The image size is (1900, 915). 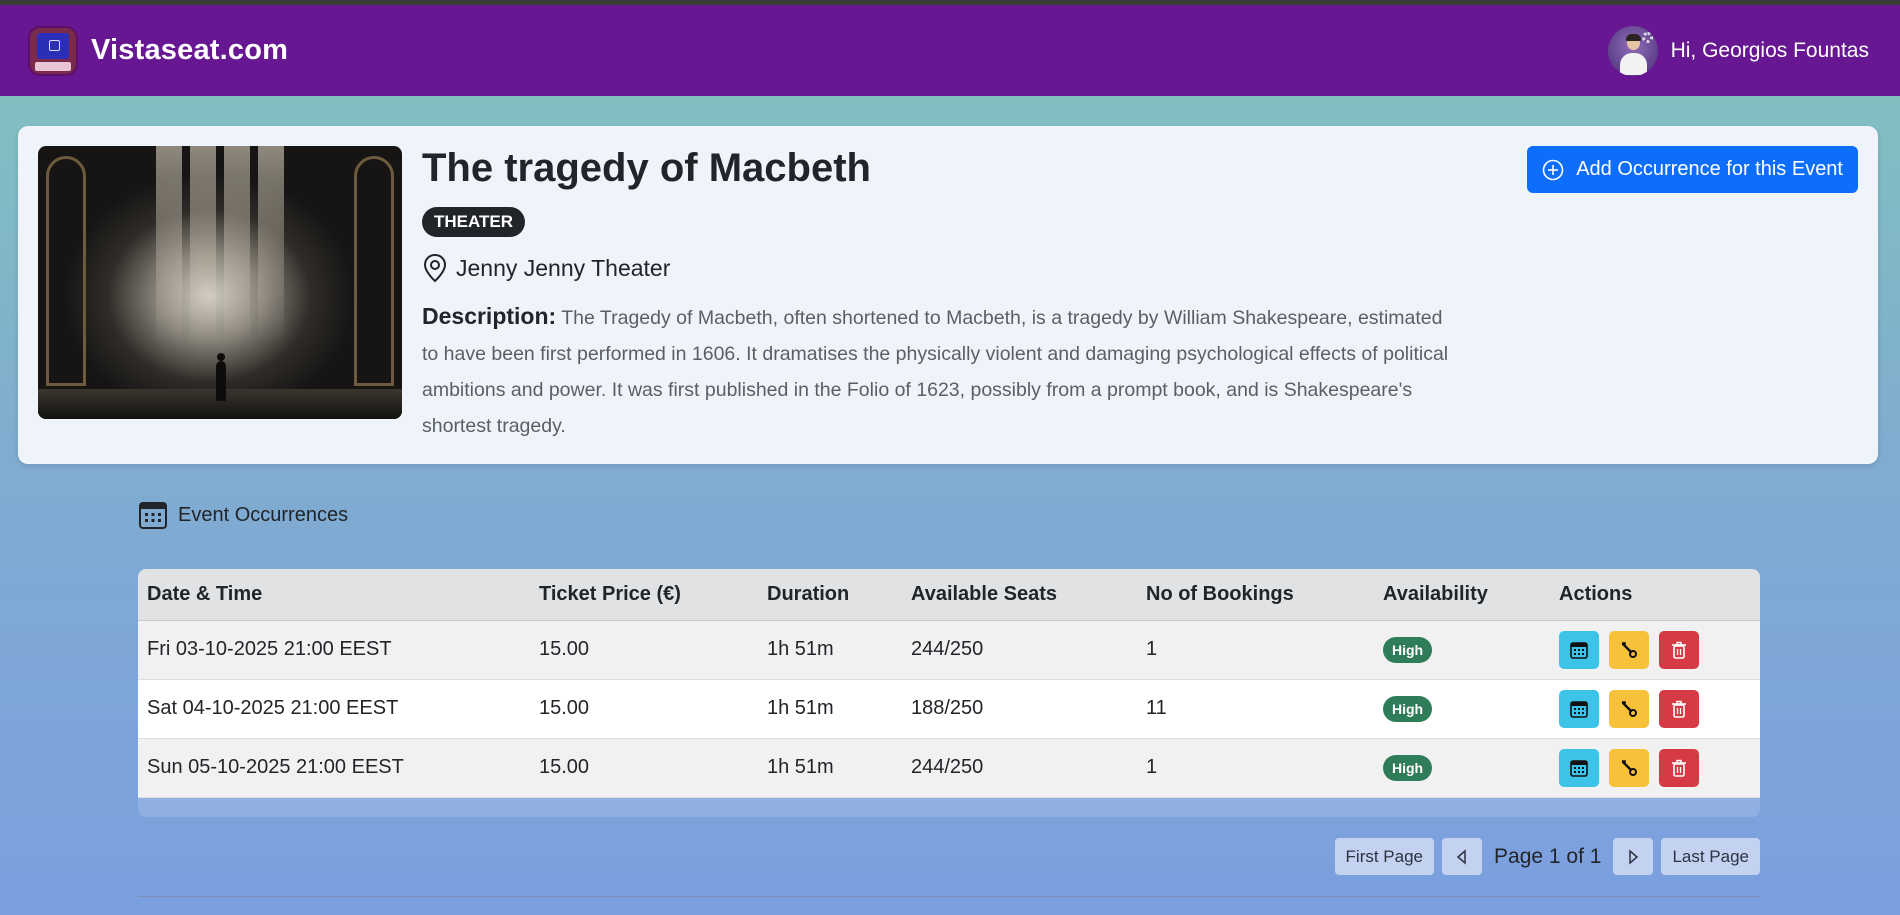 What do you see at coordinates (1710, 856) in the screenshot?
I see `last-page-button: Last Page` at bounding box center [1710, 856].